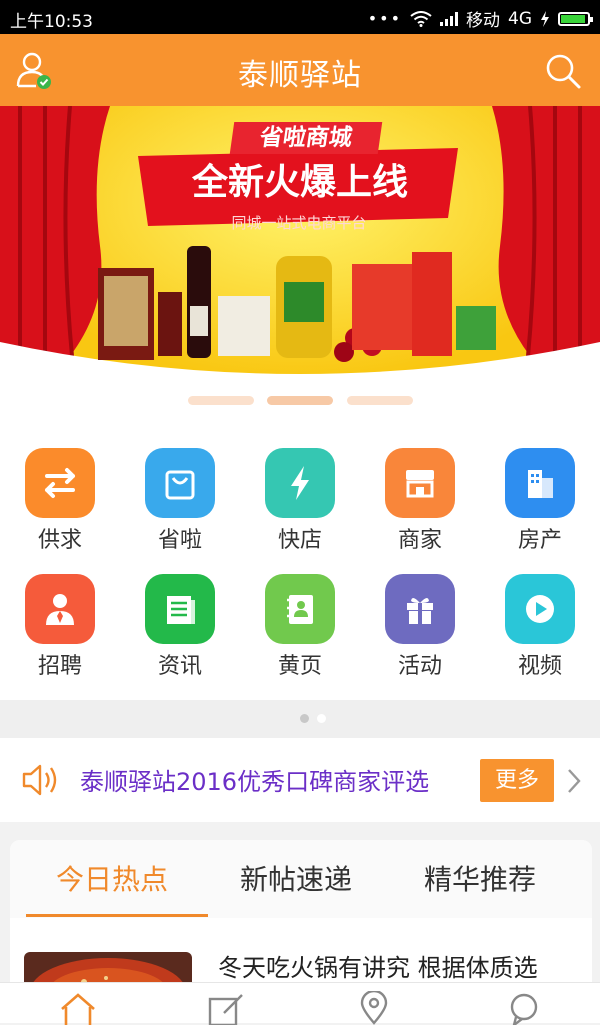 The width and height of the screenshot is (600, 1025). I want to click on grid-item-video: 视频, so click(540, 634).